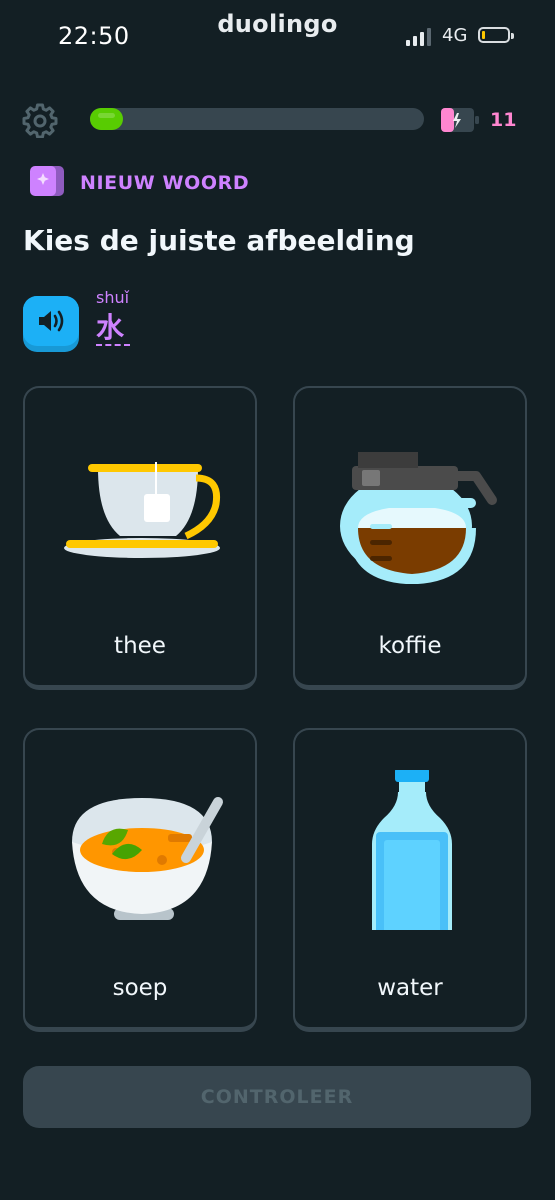 This screenshot has width=555, height=1200. Describe the element at coordinates (460, 120) in the screenshot. I see `energy-battery-icon` at that location.